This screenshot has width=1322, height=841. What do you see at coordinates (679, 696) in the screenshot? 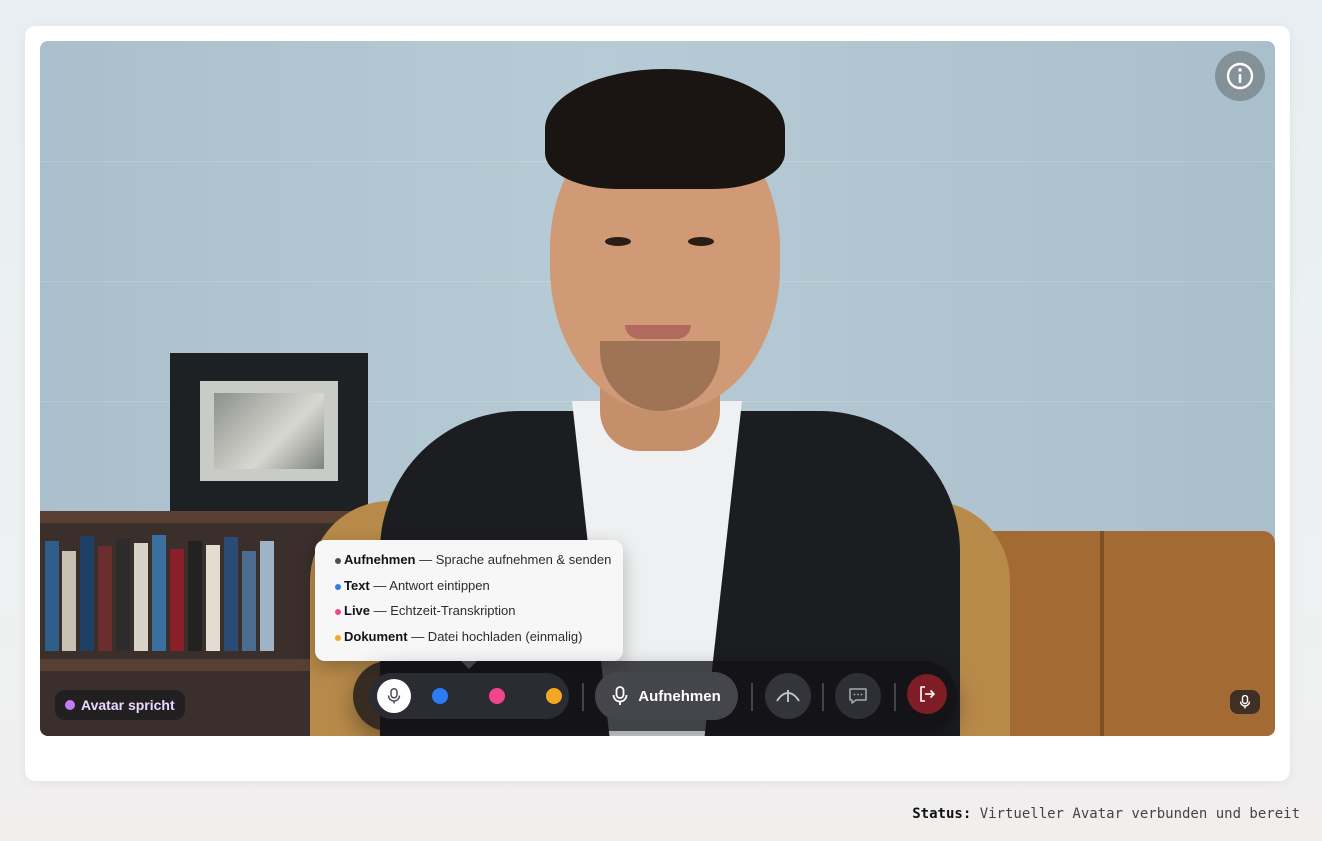
I see `record-button-label: Aufnehmen` at bounding box center [679, 696].